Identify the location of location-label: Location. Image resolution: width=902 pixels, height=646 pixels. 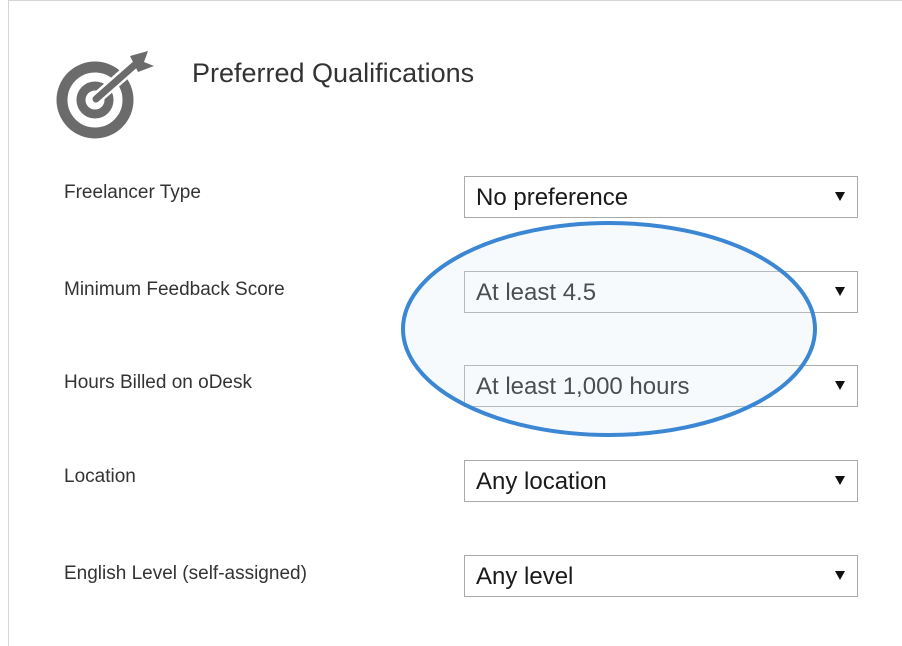
(100, 476).